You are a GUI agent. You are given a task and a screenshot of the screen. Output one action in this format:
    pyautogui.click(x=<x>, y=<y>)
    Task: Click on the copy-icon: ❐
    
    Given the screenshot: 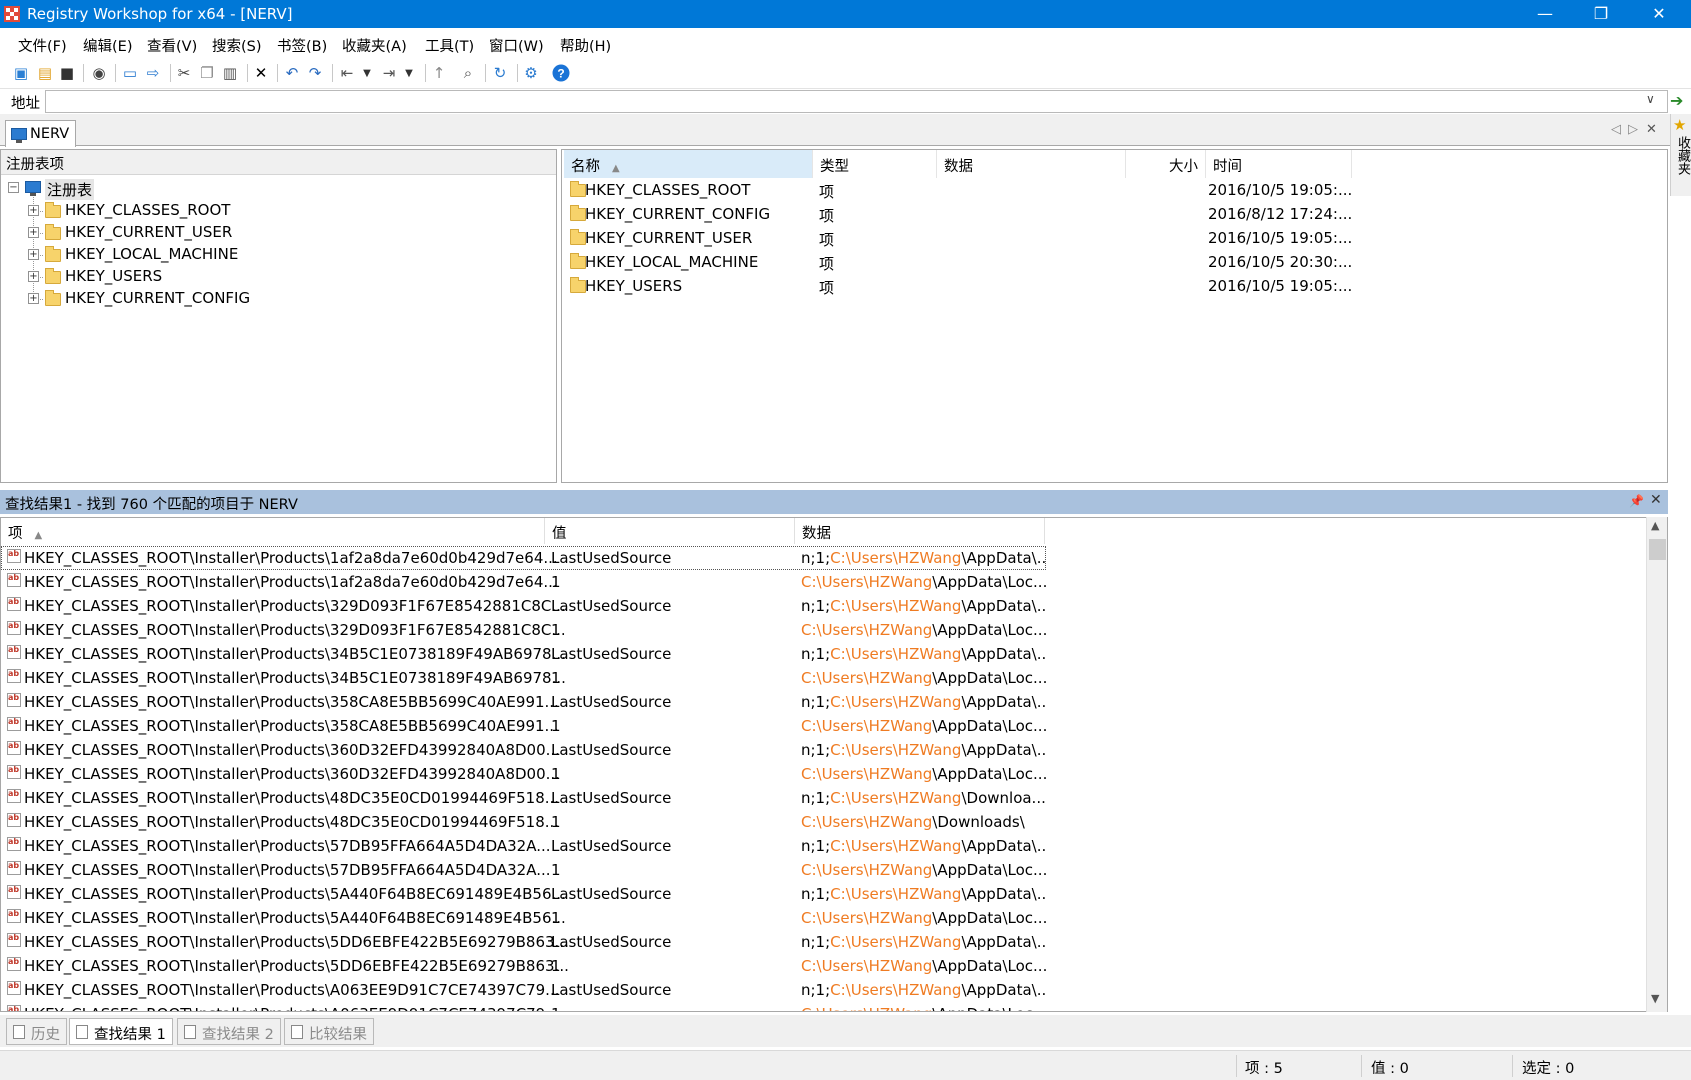 What is the action you would take?
    pyautogui.click(x=207, y=73)
    